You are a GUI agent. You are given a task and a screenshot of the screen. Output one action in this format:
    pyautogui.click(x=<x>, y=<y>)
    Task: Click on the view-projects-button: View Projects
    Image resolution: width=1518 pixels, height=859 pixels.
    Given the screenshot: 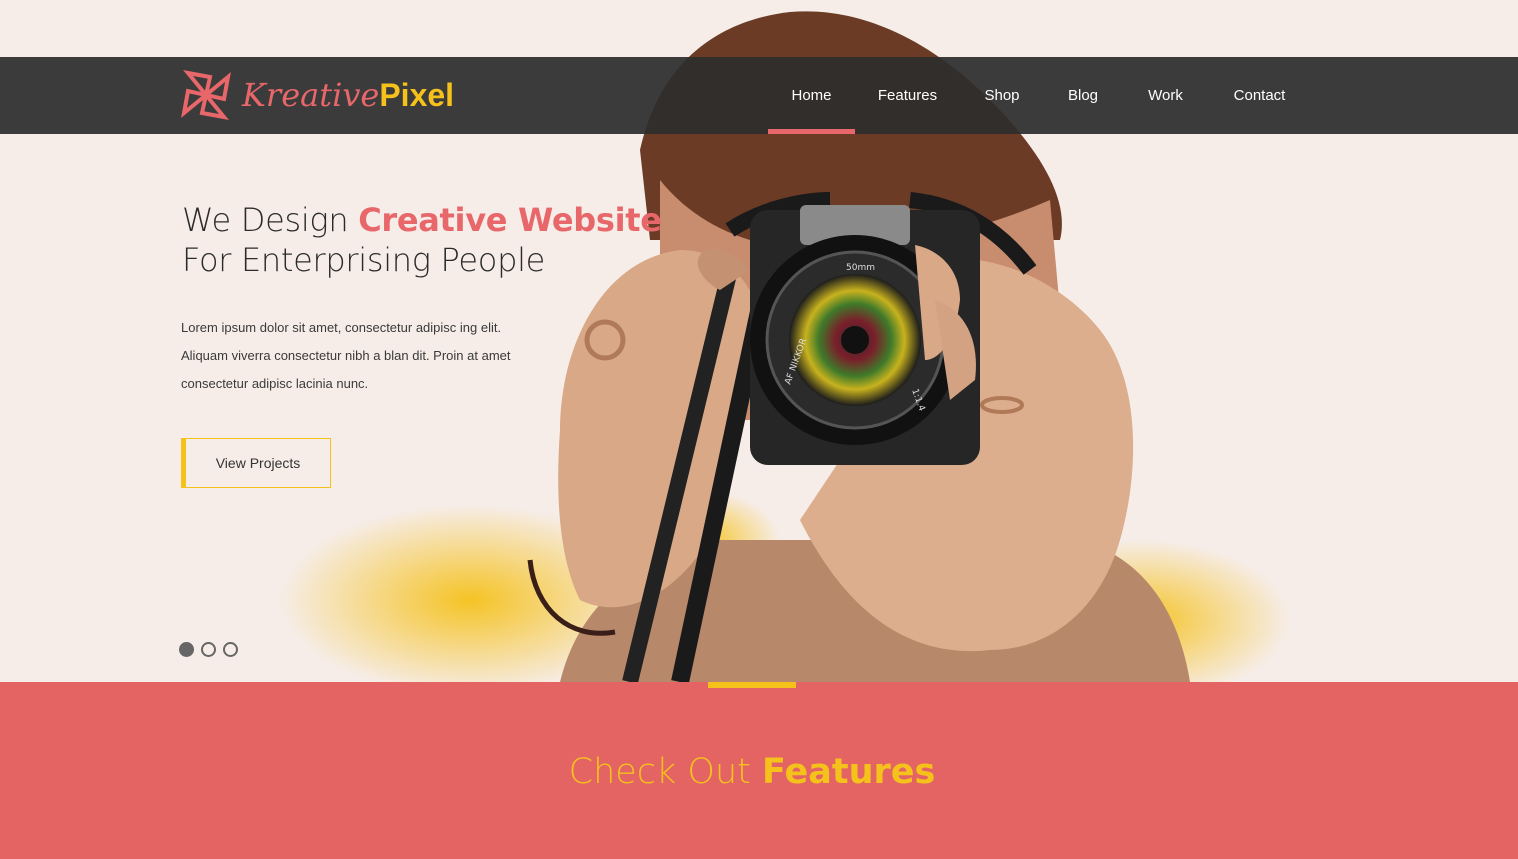 What is the action you would take?
    pyautogui.click(x=256, y=463)
    